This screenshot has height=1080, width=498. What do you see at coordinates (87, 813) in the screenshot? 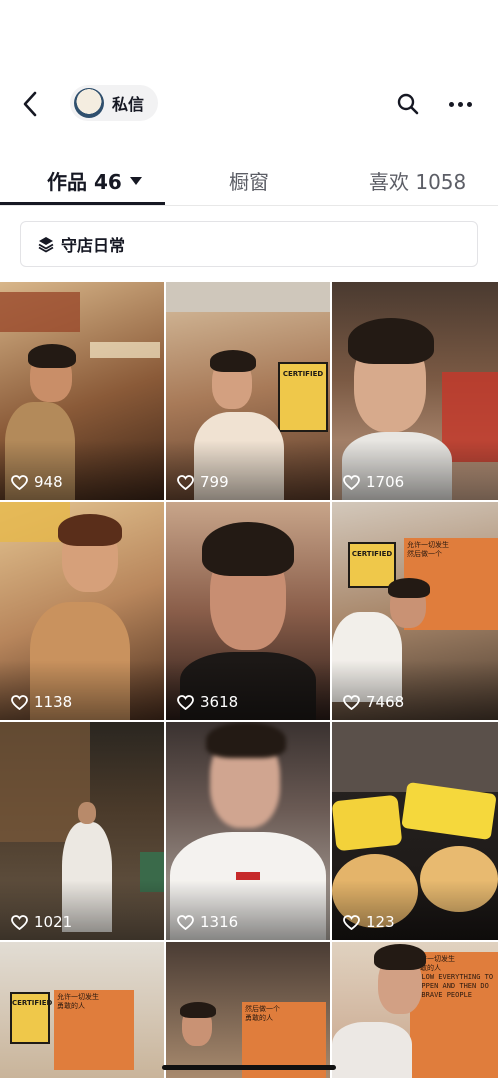
I see `person-head` at bounding box center [87, 813].